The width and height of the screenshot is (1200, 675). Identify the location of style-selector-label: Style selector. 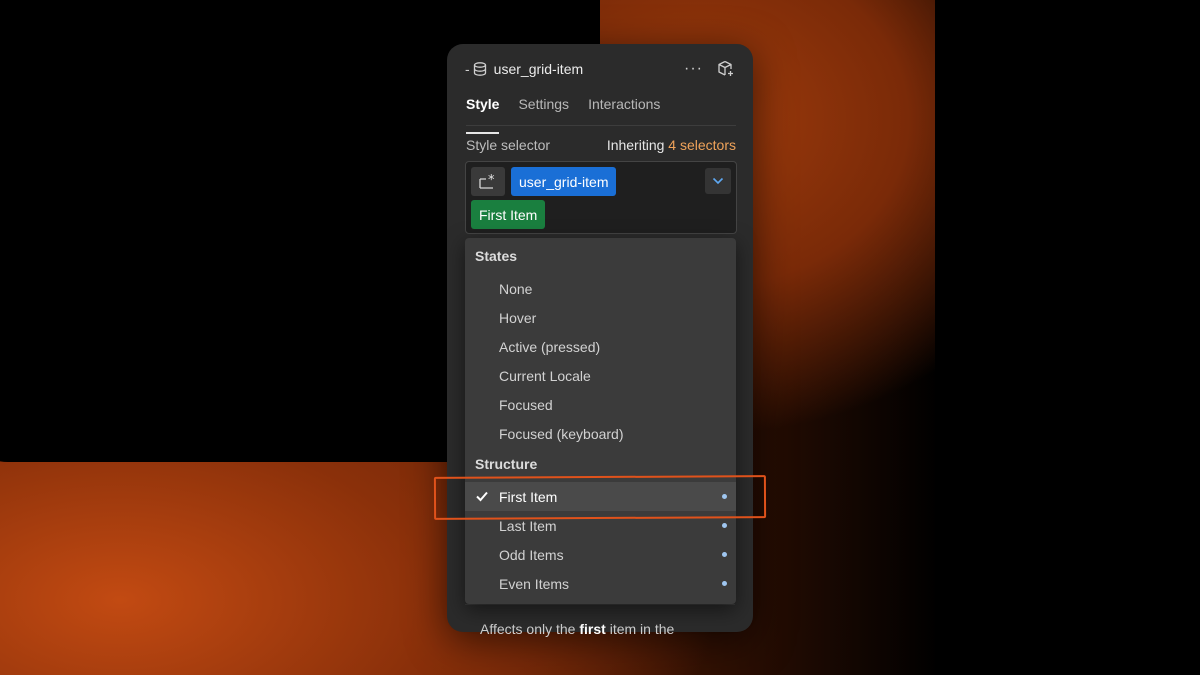
(508, 145).